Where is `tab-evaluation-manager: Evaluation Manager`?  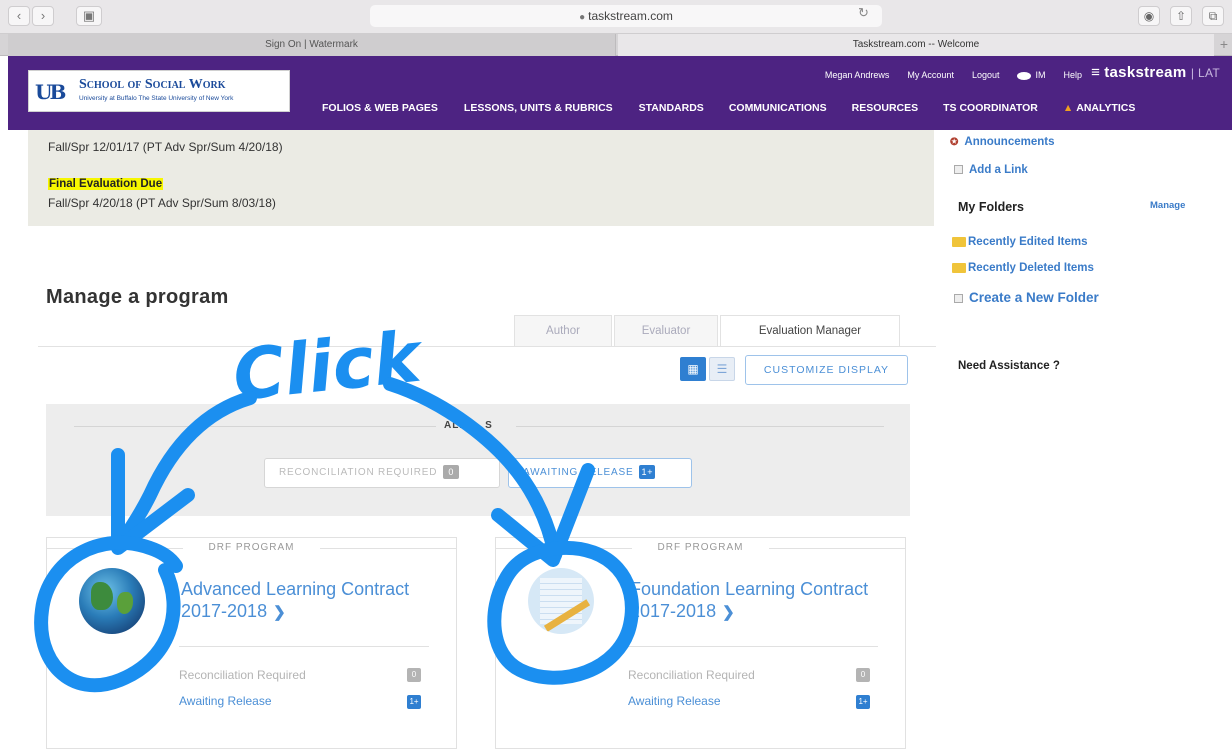
tab-evaluation-manager: Evaluation Manager is located at coordinates (810, 331).